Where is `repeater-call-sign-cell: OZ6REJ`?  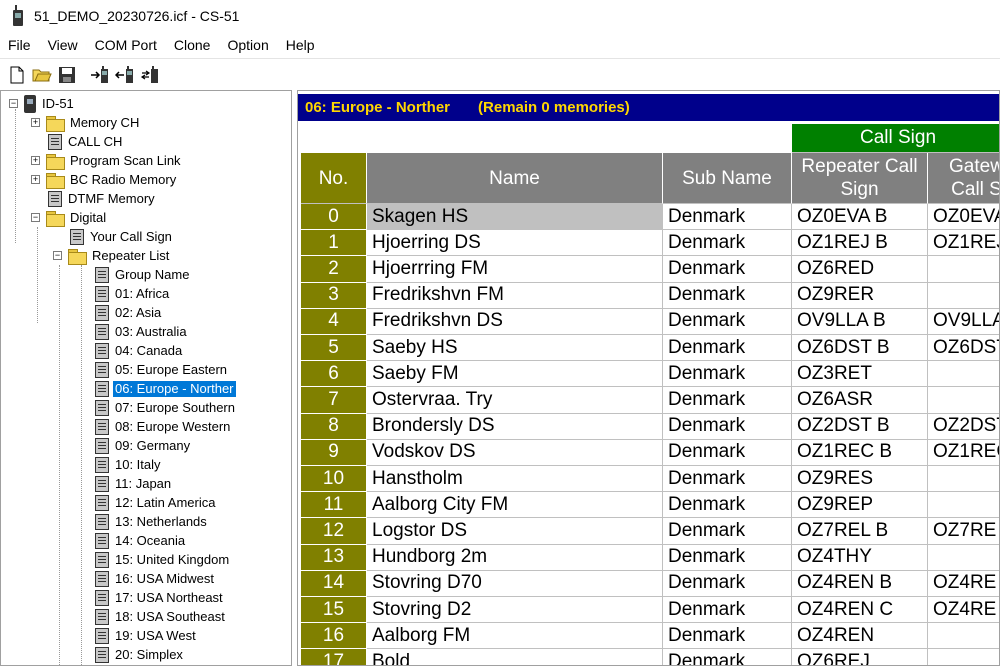 repeater-call-sign-cell: OZ6REJ is located at coordinates (860, 657).